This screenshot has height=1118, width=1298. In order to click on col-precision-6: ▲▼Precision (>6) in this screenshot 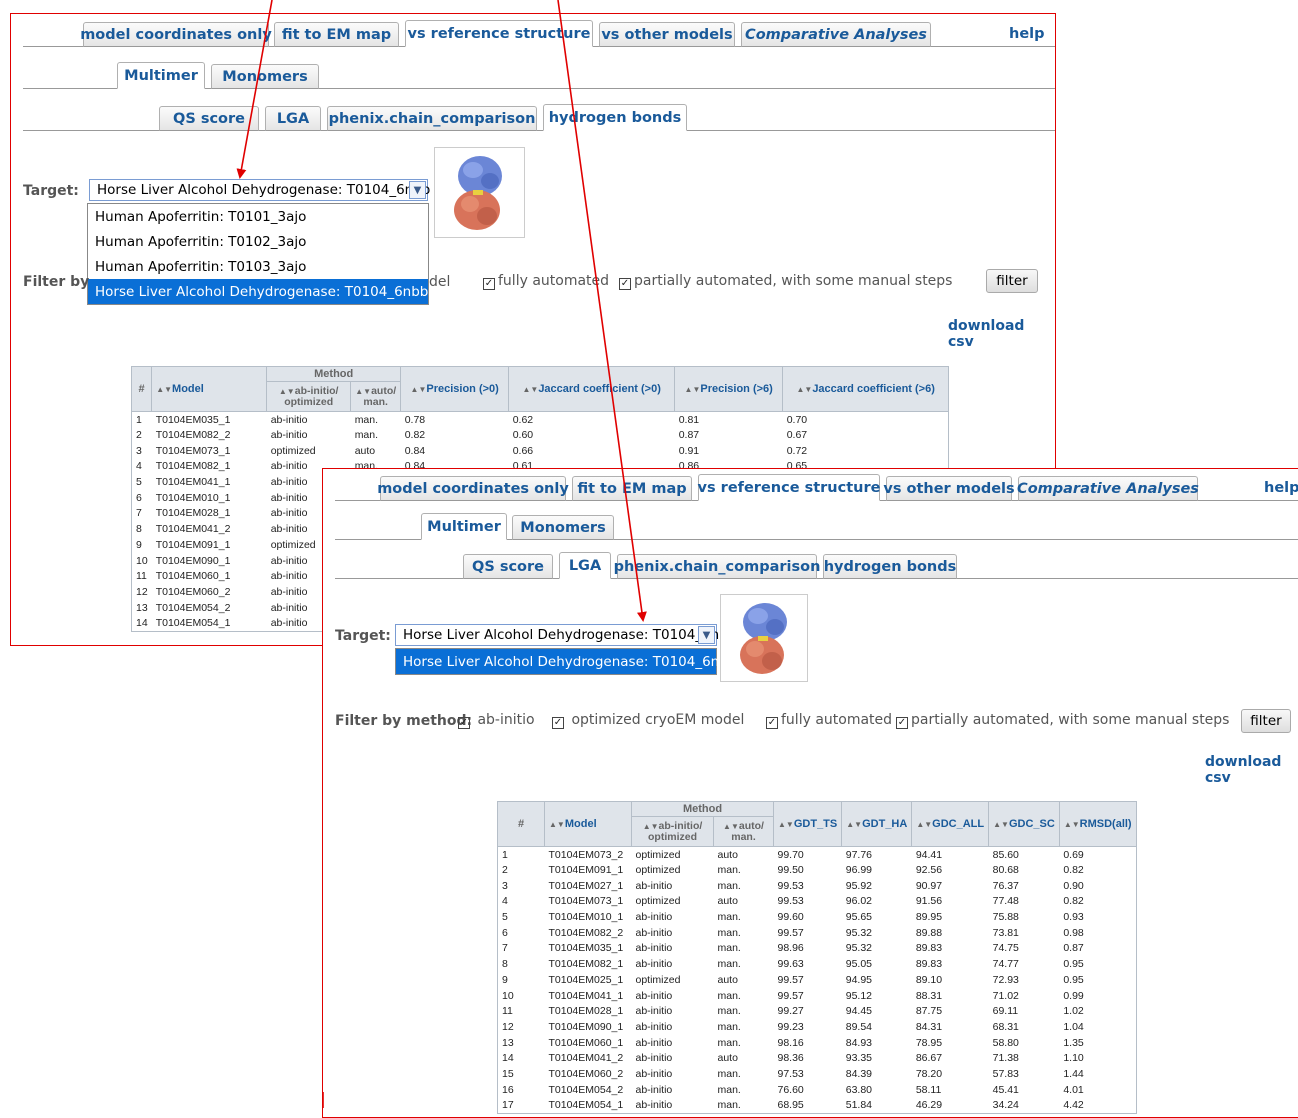, I will do `click(729, 389)`.